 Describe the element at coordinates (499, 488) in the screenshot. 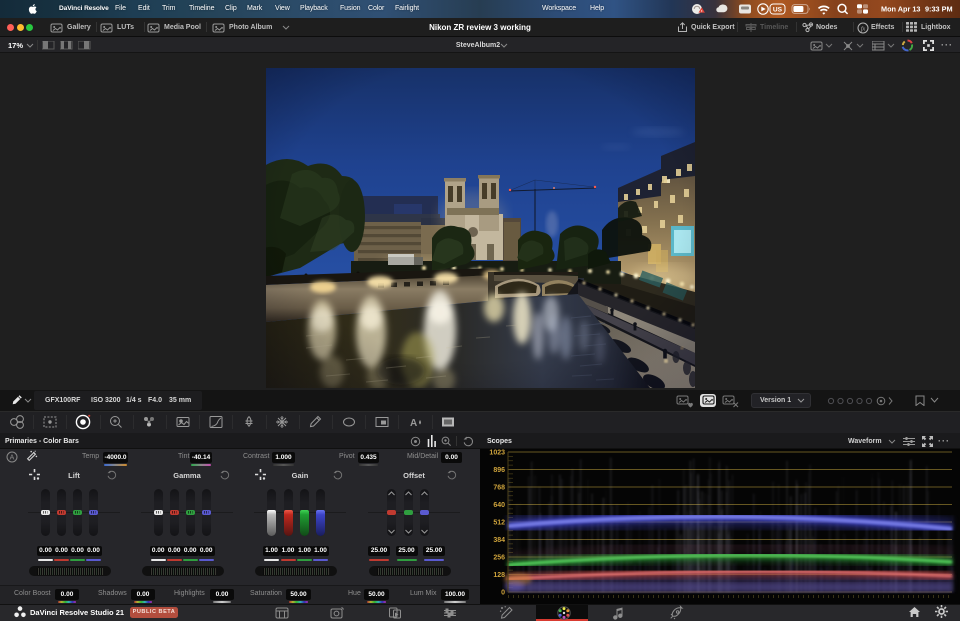

I see `svg-text: 768` at that location.